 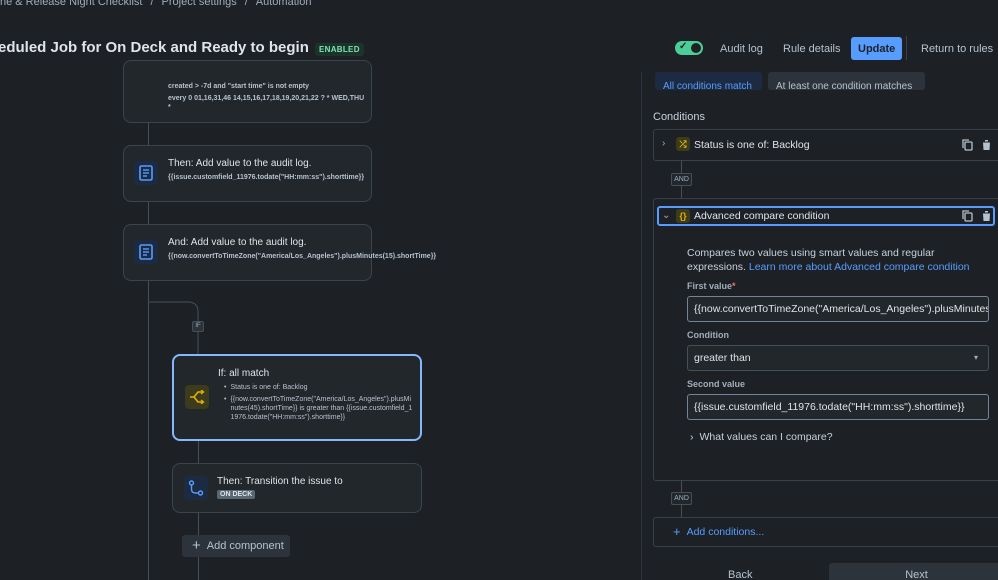 I want to click on toggle-knob, so click(x=696, y=48).